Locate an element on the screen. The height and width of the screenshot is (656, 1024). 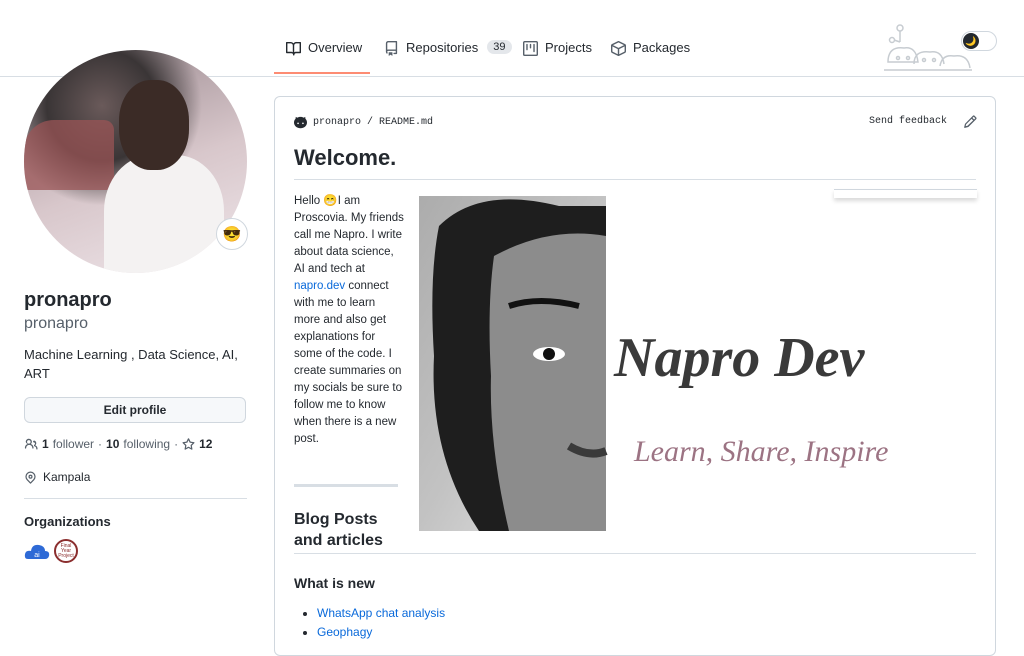
star-icon is located at coordinates (188, 443).